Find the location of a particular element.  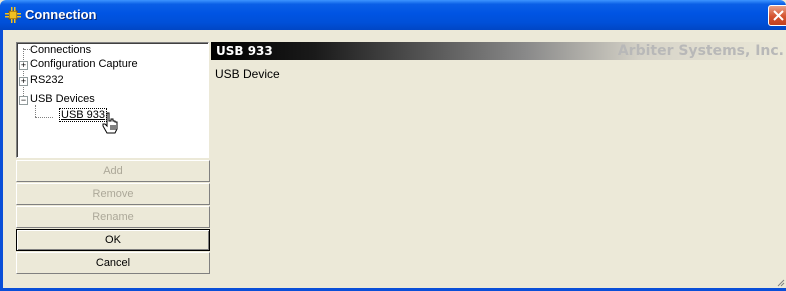

cancel-button: Cancel is located at coordinates (113, 263).